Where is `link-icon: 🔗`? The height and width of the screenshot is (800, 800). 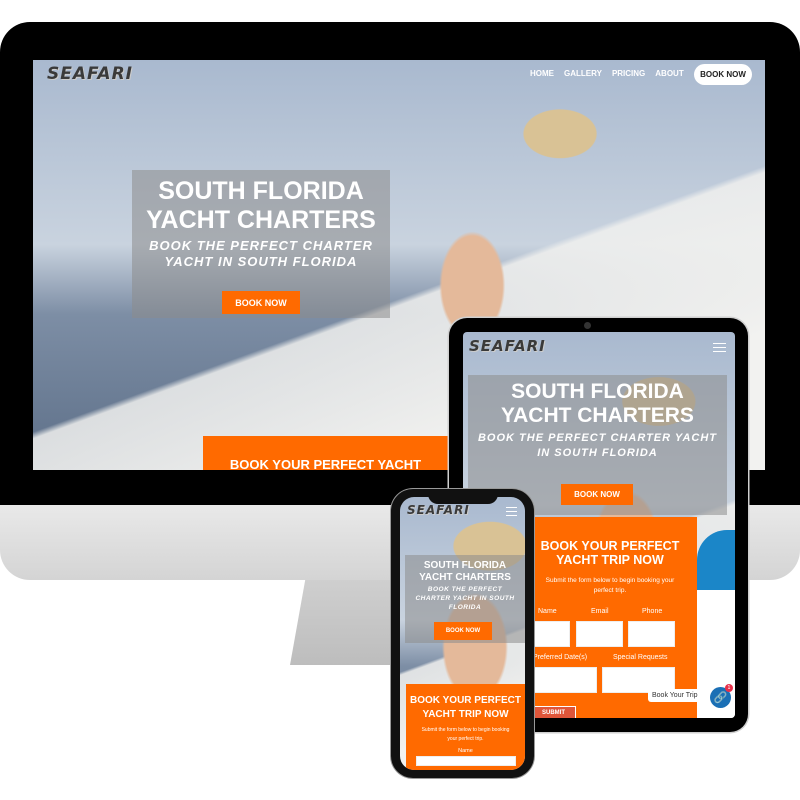
link-icon: 🔗 is located at coordinates (720, 697).